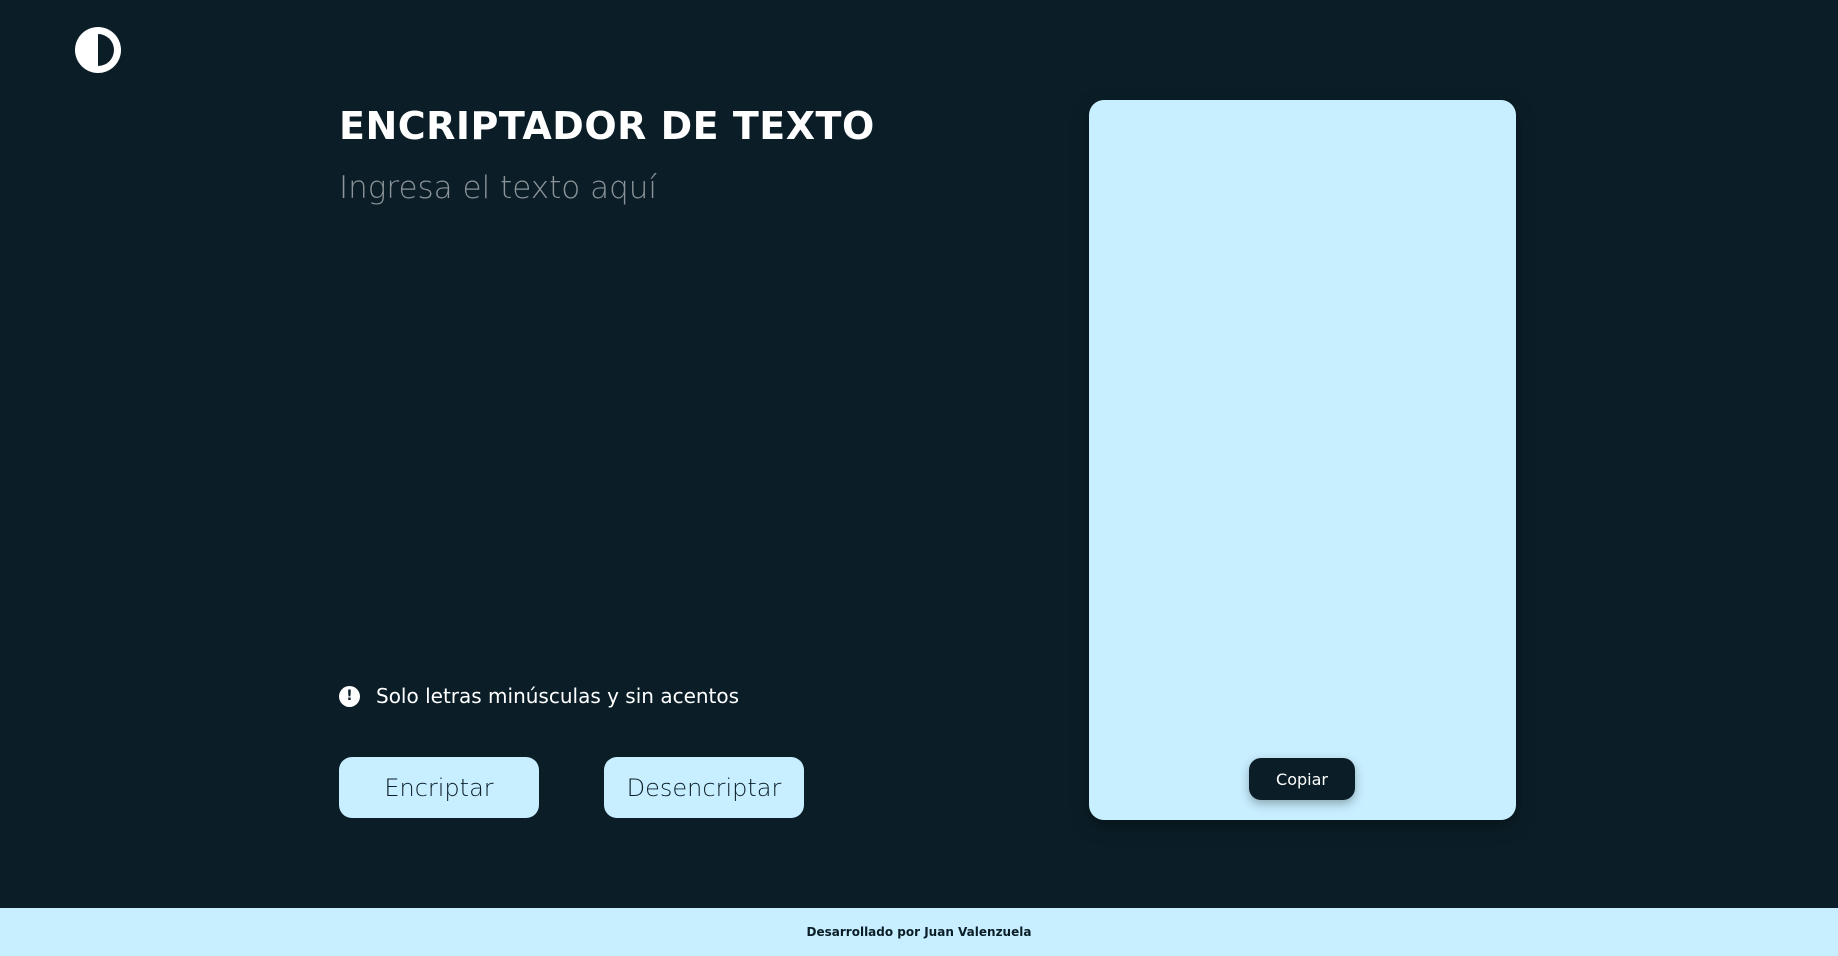 This screenshot has width=1838, height=956. What do you see at coordinates (349, 696) in the screenshot?
I see `exclamation-circle-icon: !` at bounding box center [349, 696].